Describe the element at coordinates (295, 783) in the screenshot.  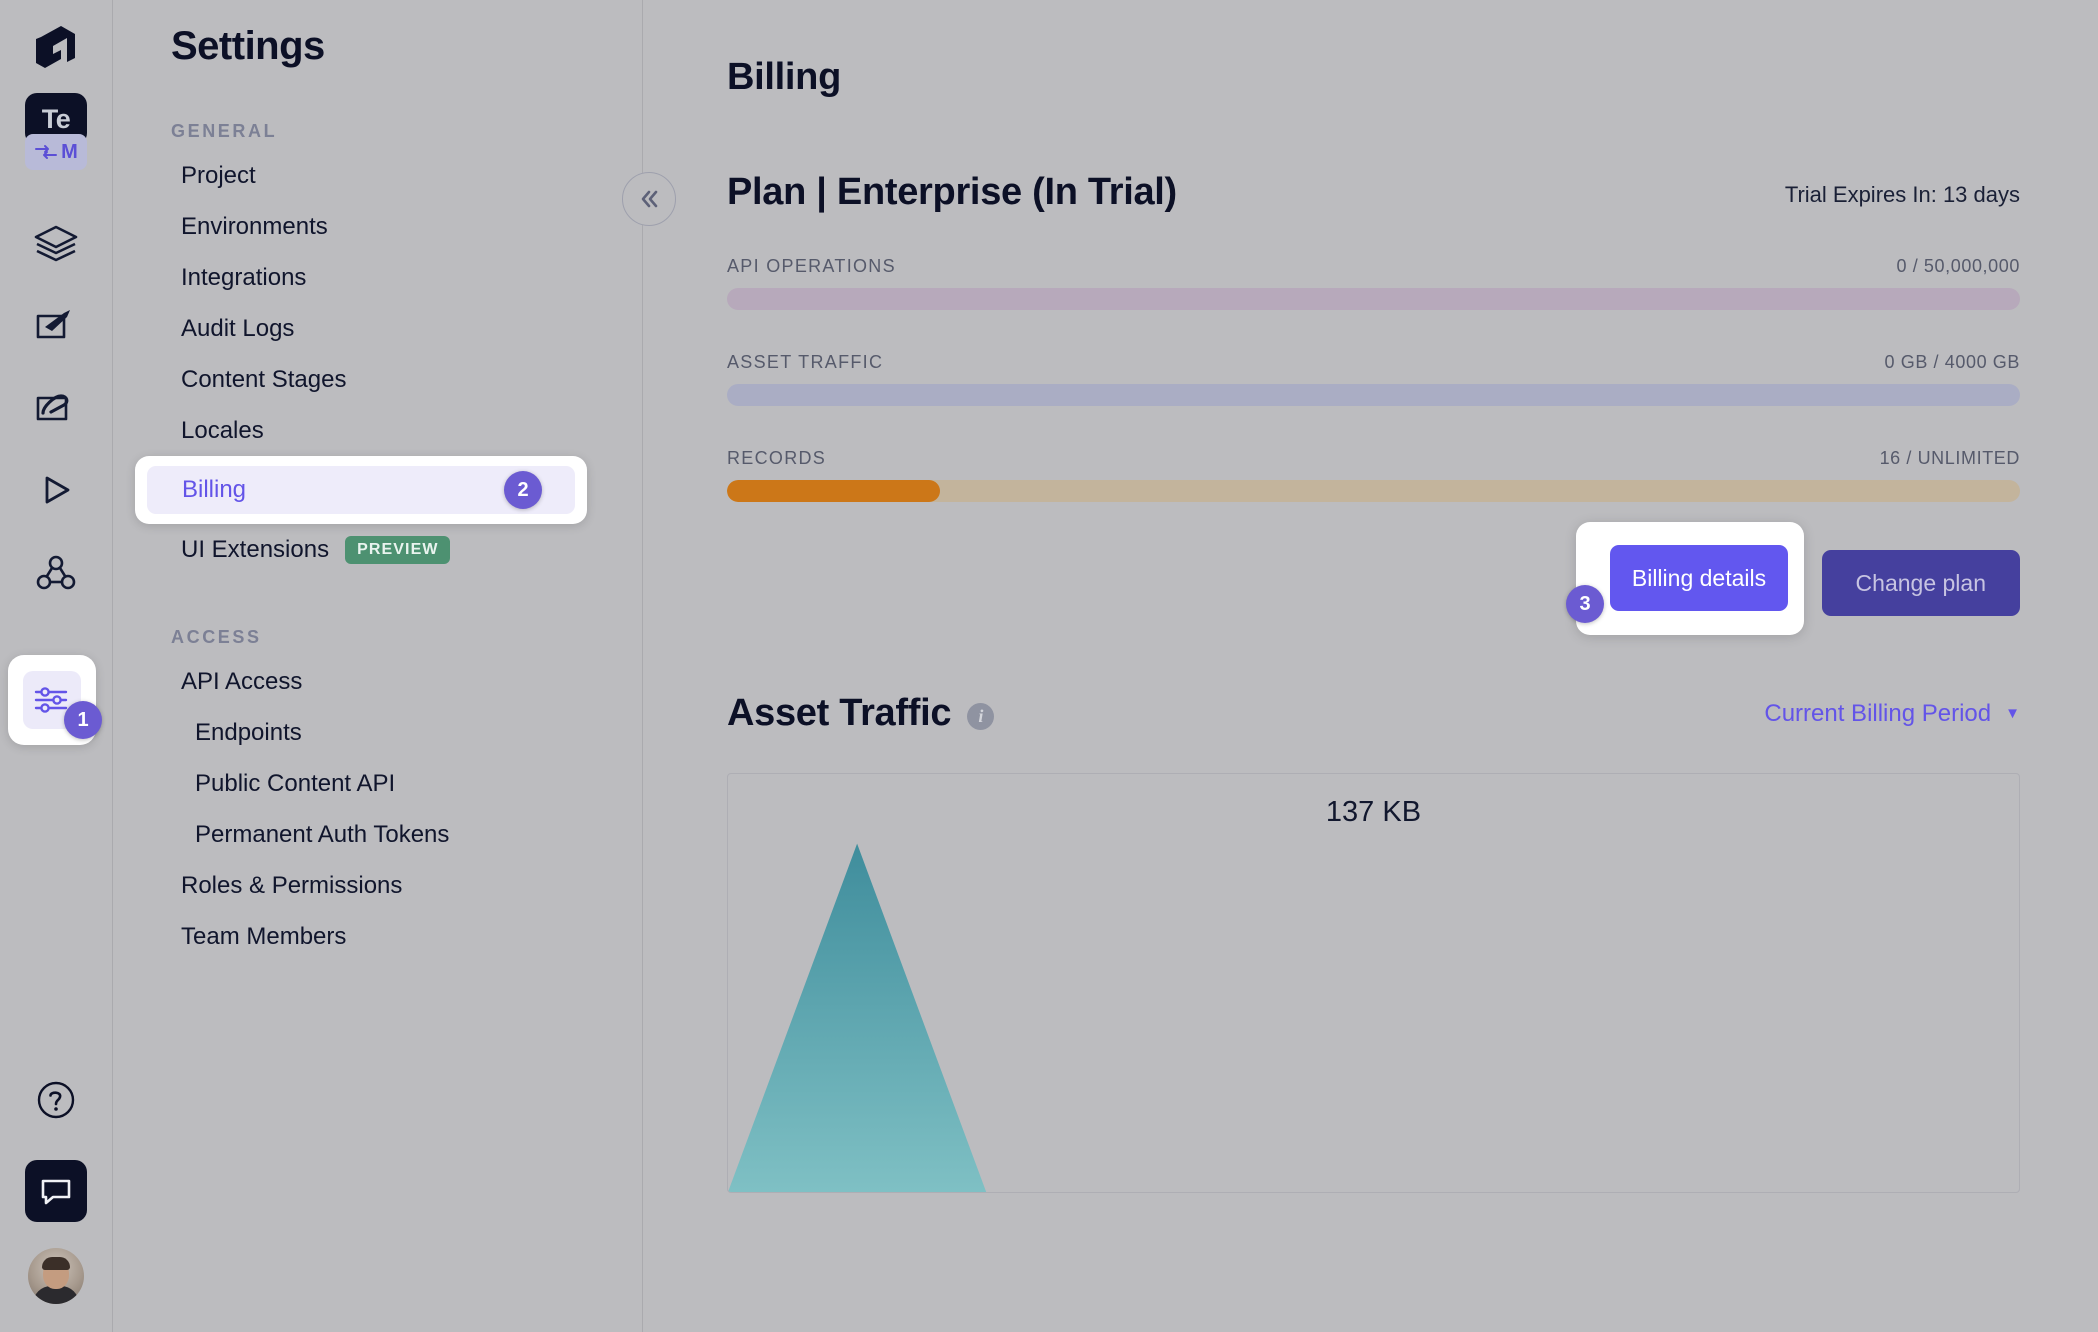
I see `sidebar-item-label: Public Content API` at that location.